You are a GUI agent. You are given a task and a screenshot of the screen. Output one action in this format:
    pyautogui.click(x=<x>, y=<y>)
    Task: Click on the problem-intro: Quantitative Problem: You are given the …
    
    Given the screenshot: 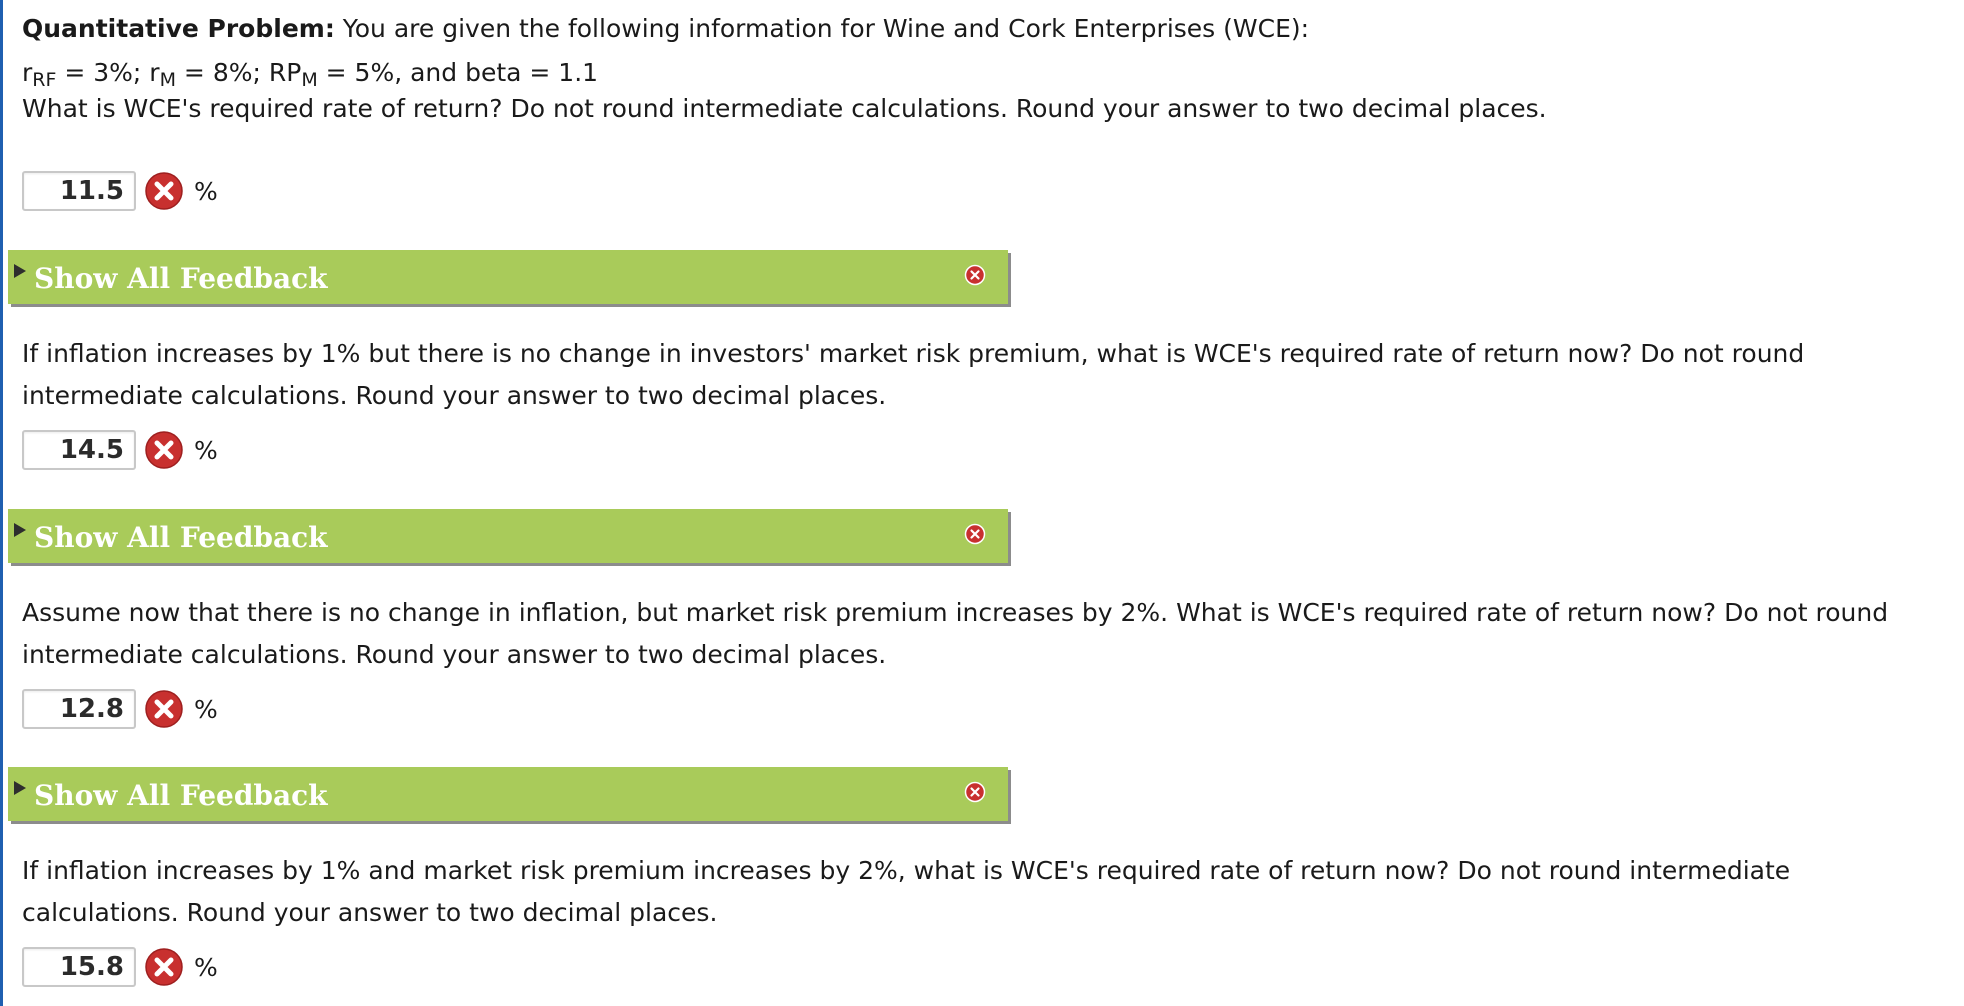 What is the action you would take?
    pyautogui.click(x=665, y=29)
    